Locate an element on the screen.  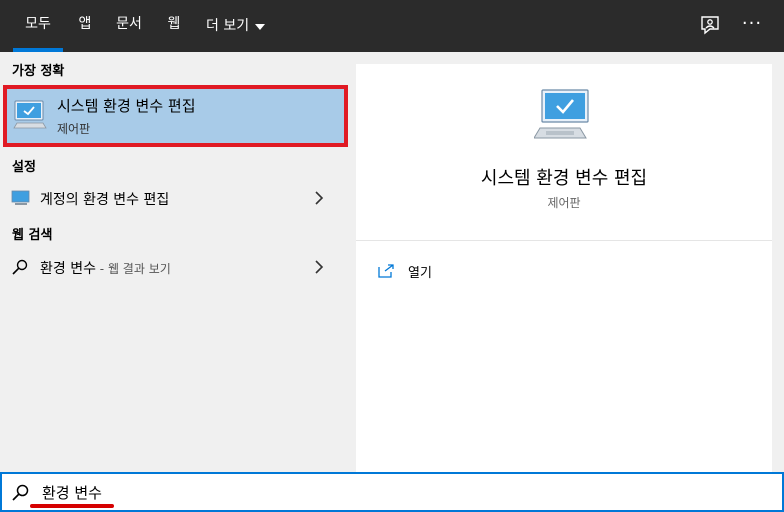
annotation-underline is located at coordinates (72, 506).